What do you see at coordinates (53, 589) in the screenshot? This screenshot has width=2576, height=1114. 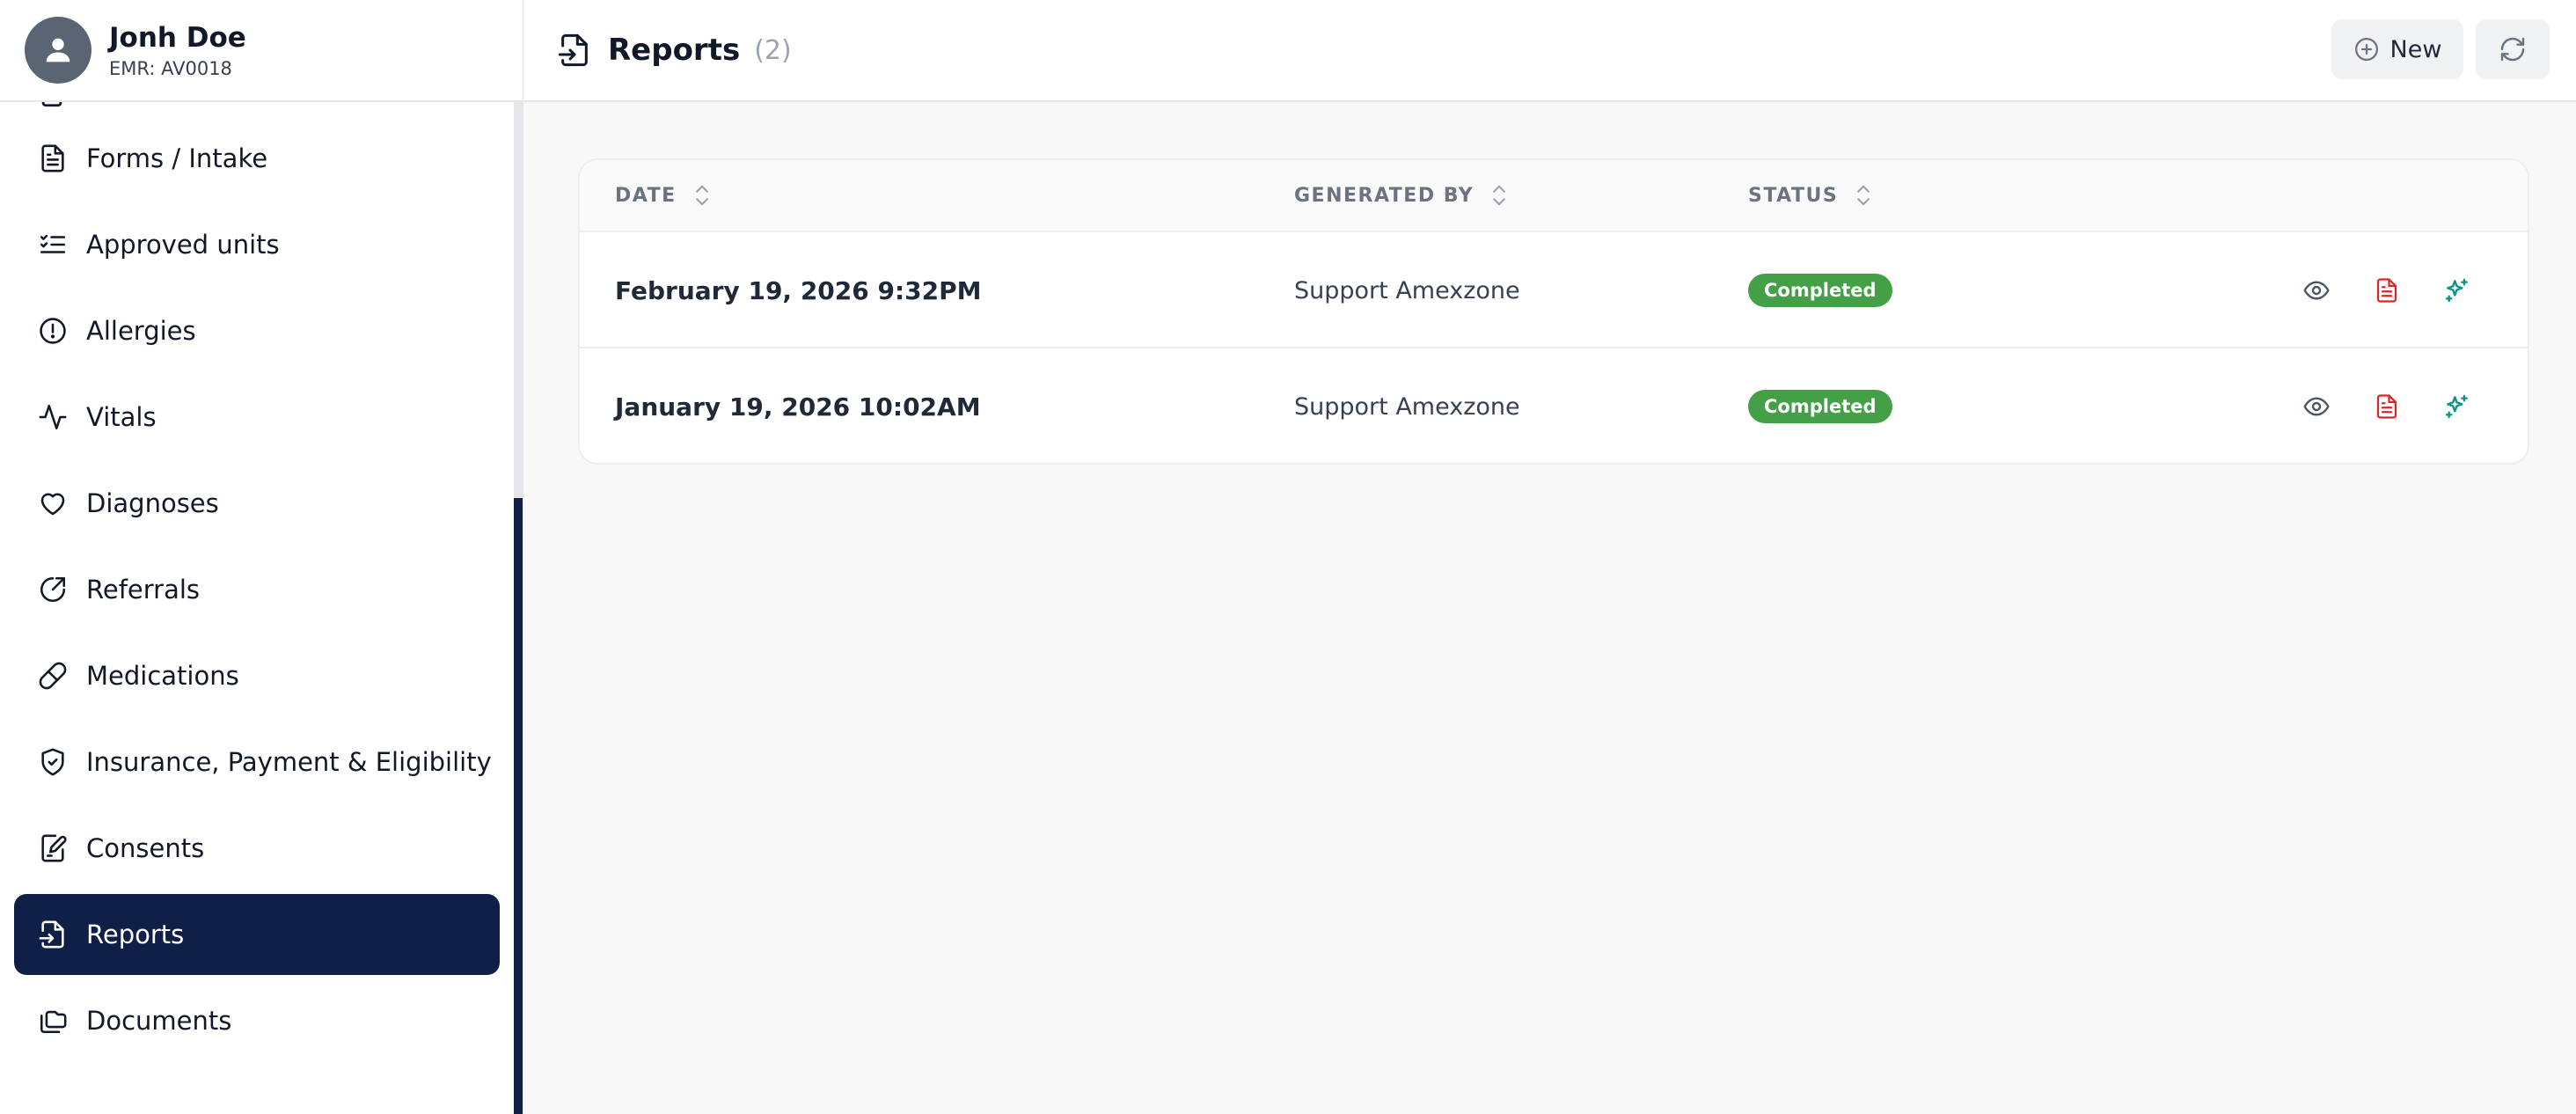 I see `external-link-icon` at bounding box center [53, 589].